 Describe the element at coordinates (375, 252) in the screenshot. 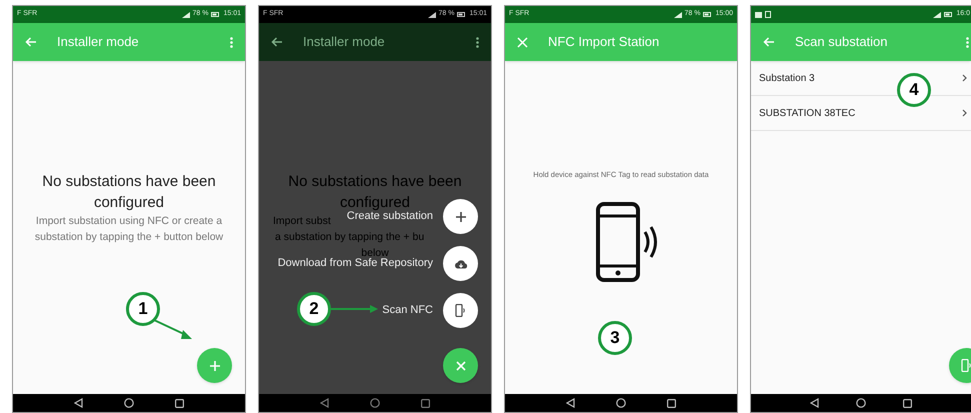

I see `empty-state-message: below` at that location.